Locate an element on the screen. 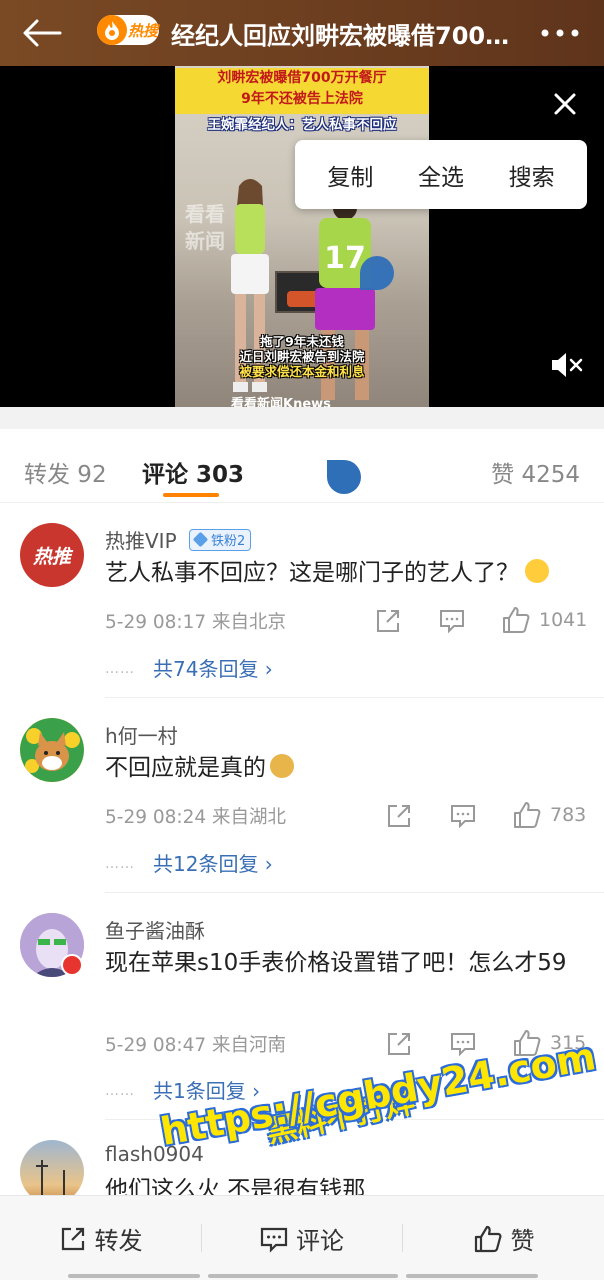 Image resolution: width=604 pixels, height=1281 pixels. video-caption-top: 刘畊宏被曝借700万开餐厅 9年不还被告上法院 is located at coordinates (302, 91).